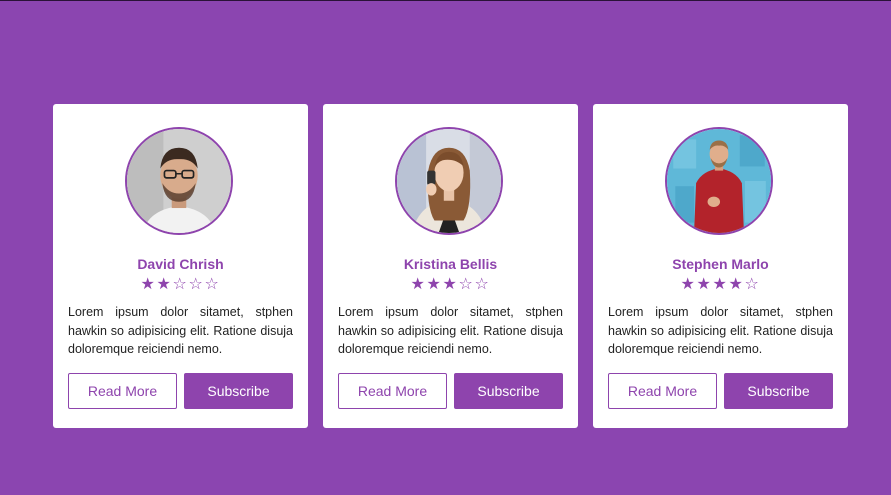 Image resolution: width=891 pixels, height=495 pixels. I want to click on profile-name: Stephen Marlo, so click(720, 264).